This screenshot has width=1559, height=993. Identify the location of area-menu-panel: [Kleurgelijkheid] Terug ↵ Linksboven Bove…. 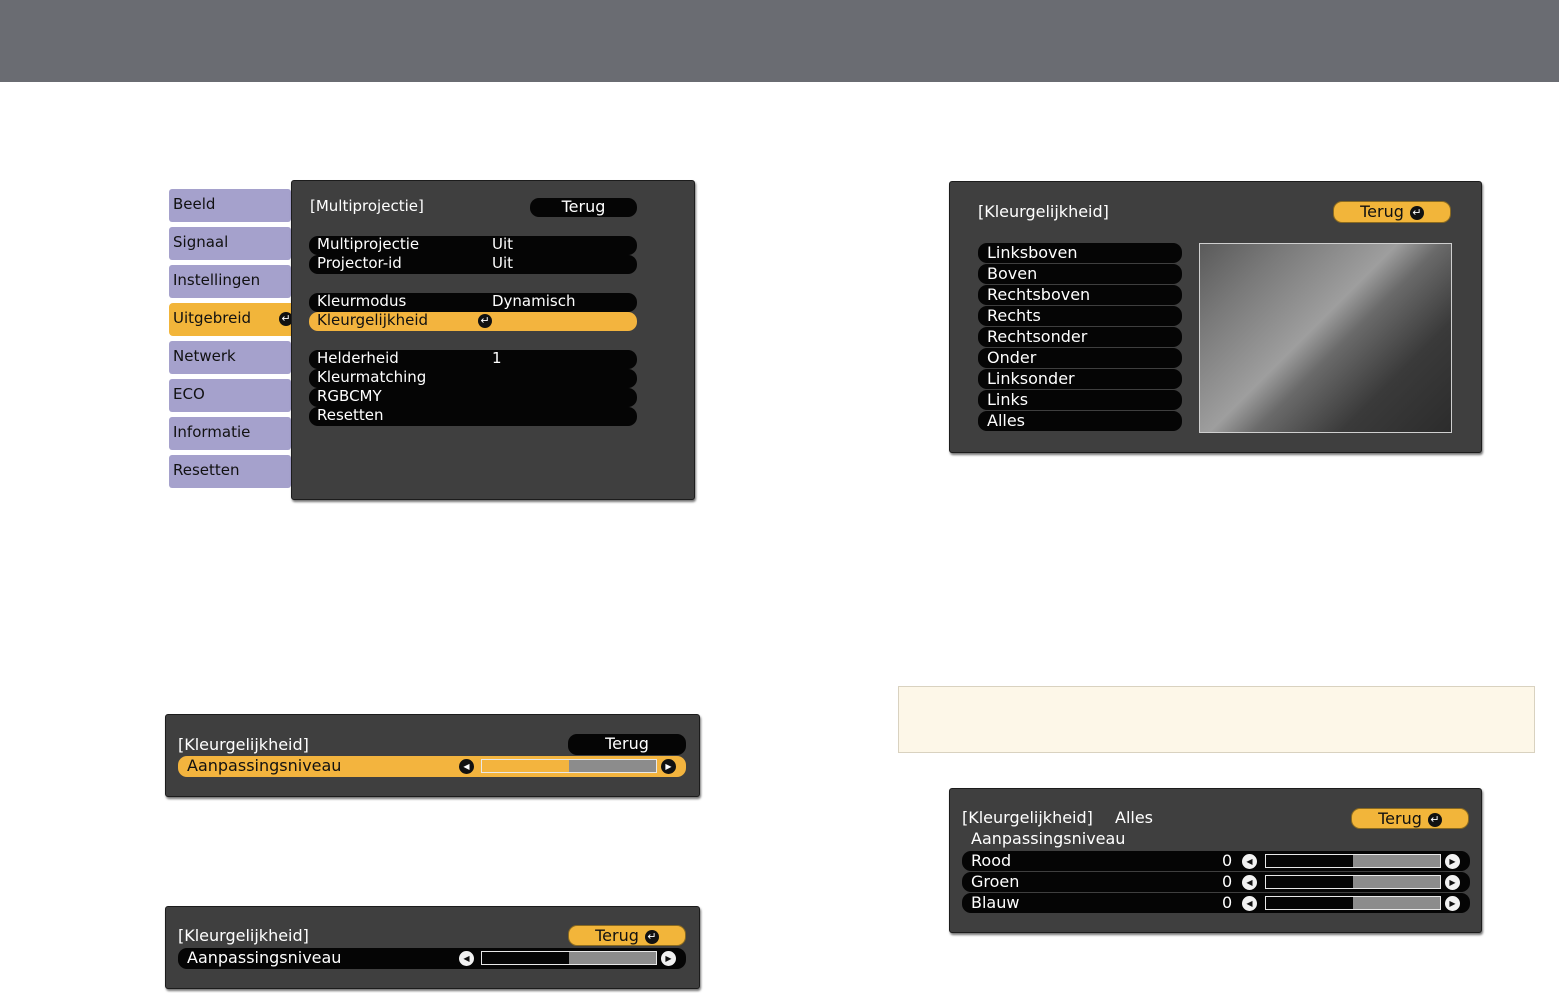
(1215, 317).